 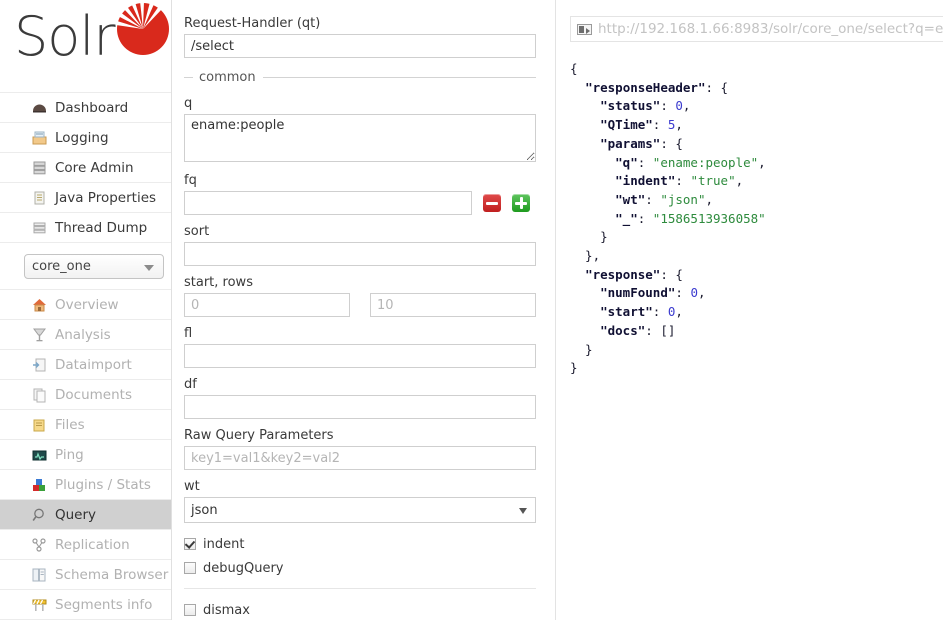 I want to click on fq-remove-button, so click(x=492, y=203).